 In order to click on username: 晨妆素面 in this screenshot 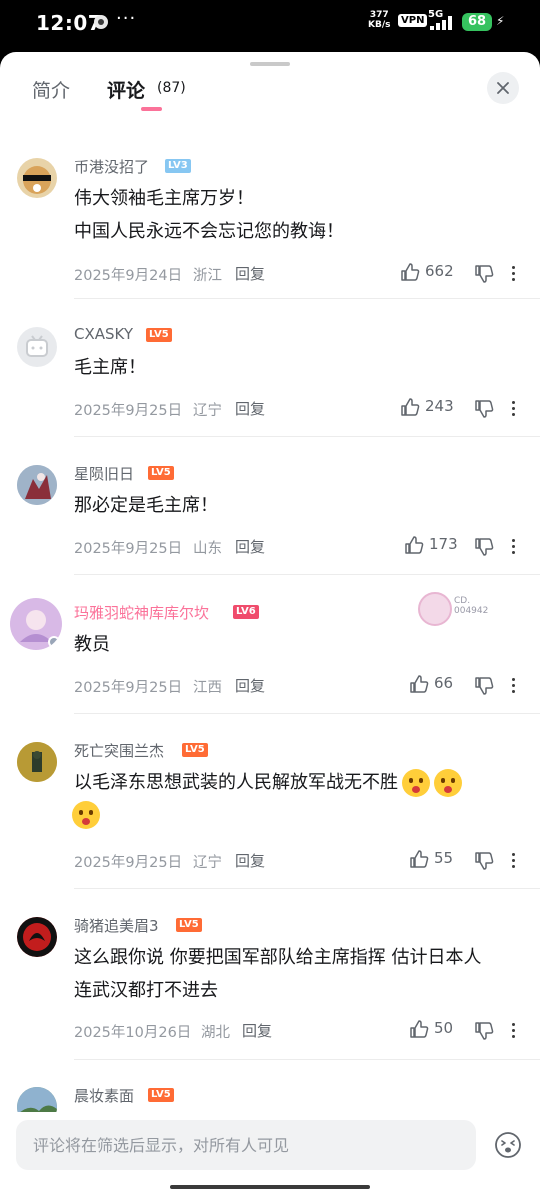, I will do `click(104, 1095)`.